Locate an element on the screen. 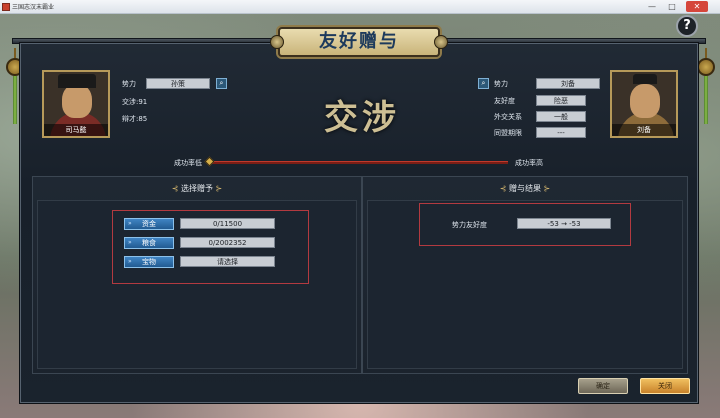 This screenshot has width=720, height=418. app-icon is located at coordinates (6, 7).